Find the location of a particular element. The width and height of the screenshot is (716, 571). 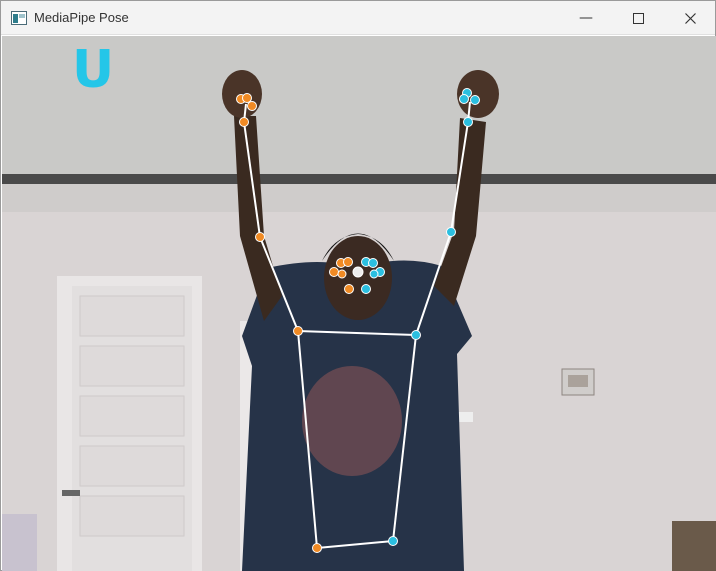

keypoint-left-hip is located at coordinates (317, 548).